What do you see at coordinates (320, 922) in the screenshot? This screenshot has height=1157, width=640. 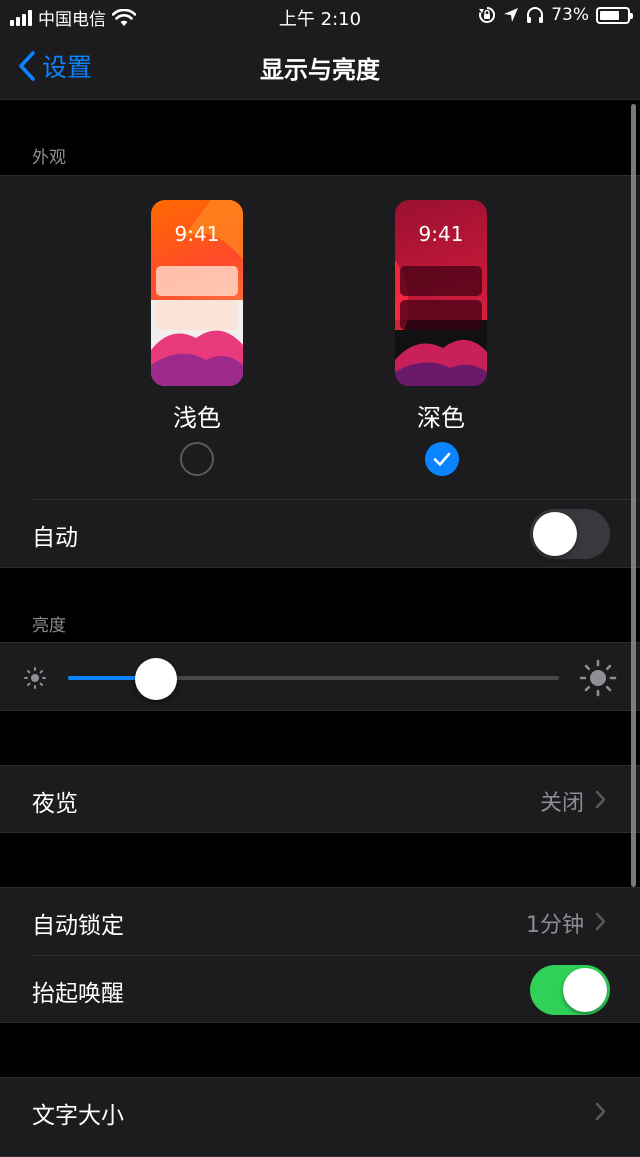 I see `auto-lock-row: 自动锁定 1分钟` at bounding box center [320, 922].